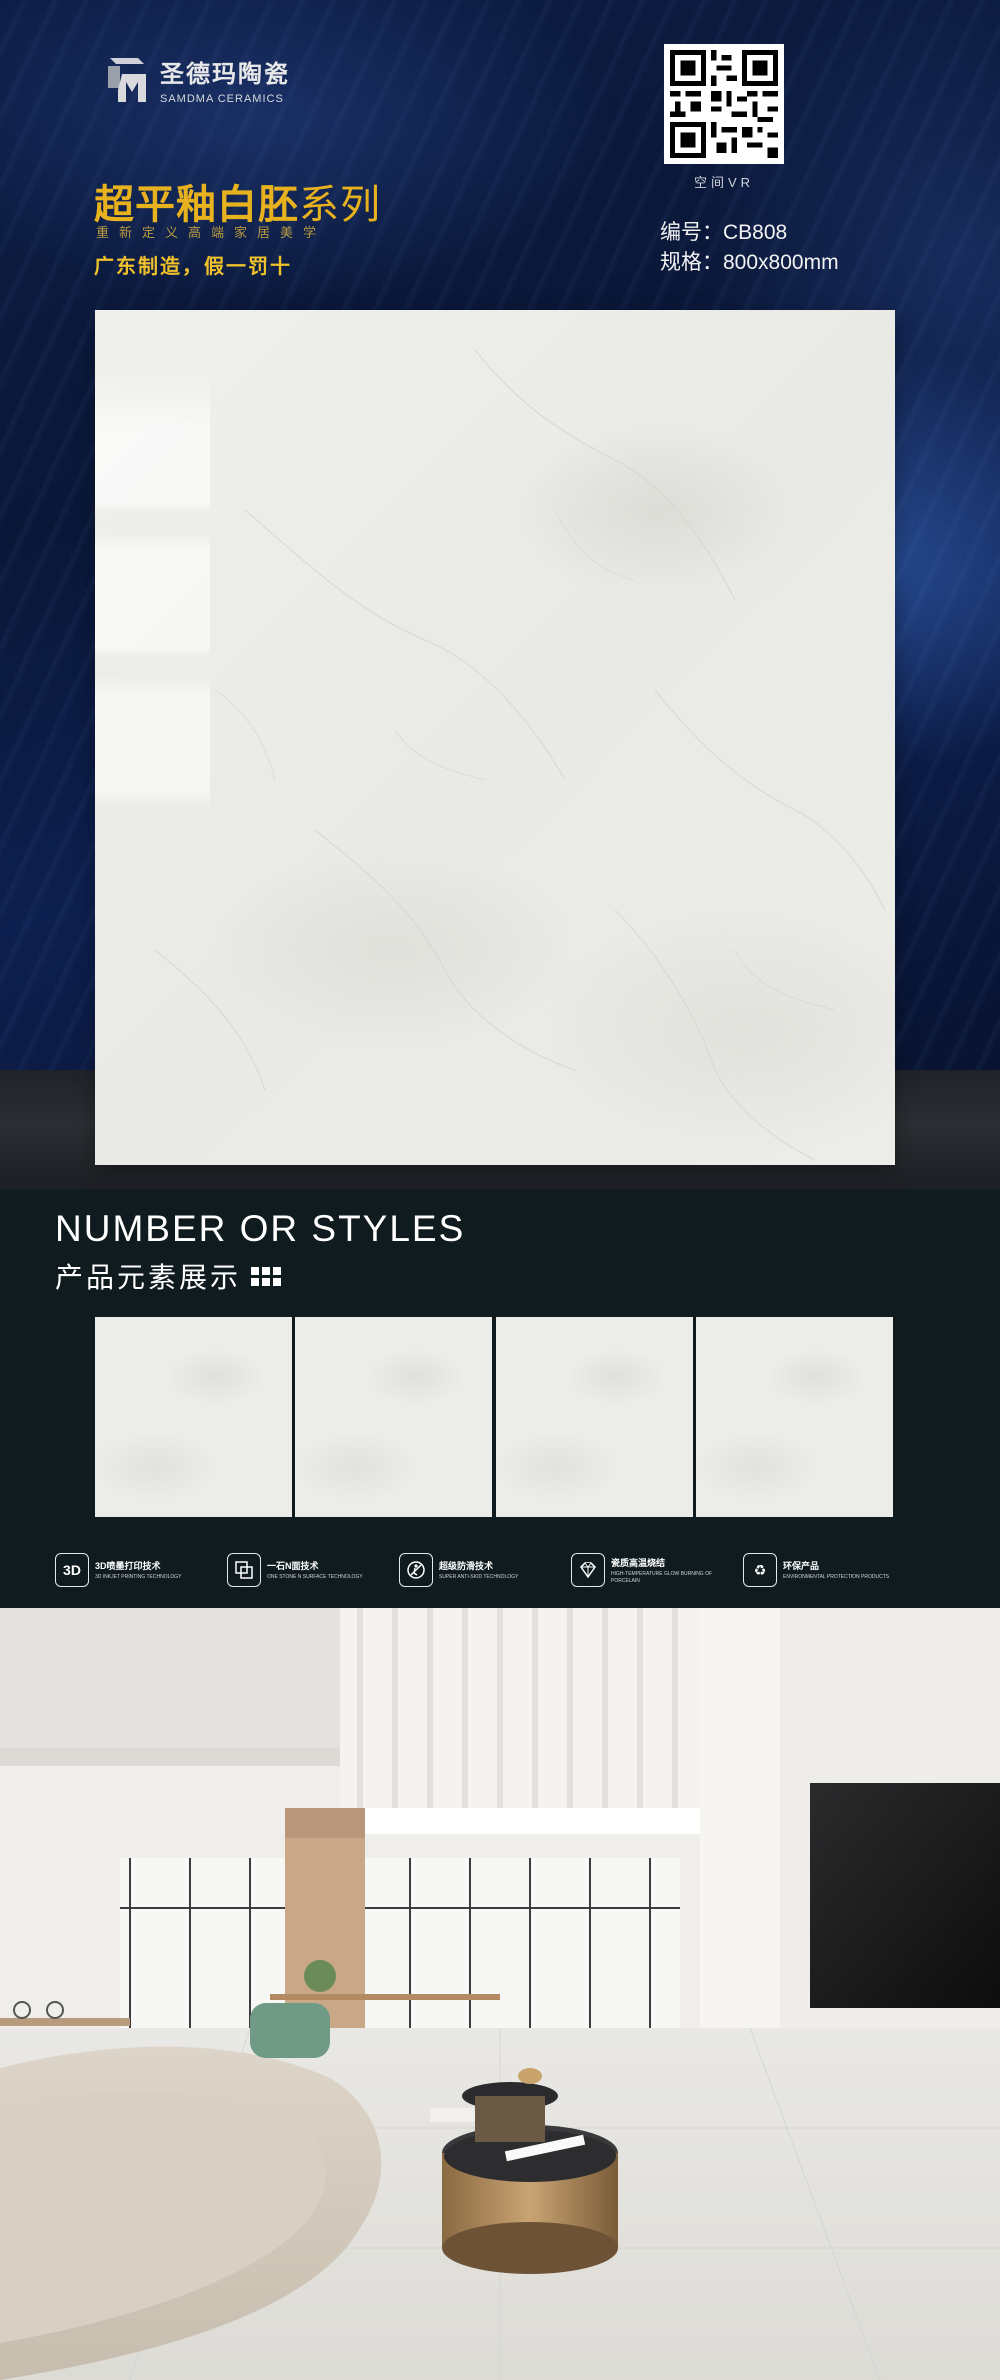 The width and height of the screenshot is (1000, 2380). Describe the element at coordinates (588, 1570) in the screenshot. I see `diamond-icon` at that location.